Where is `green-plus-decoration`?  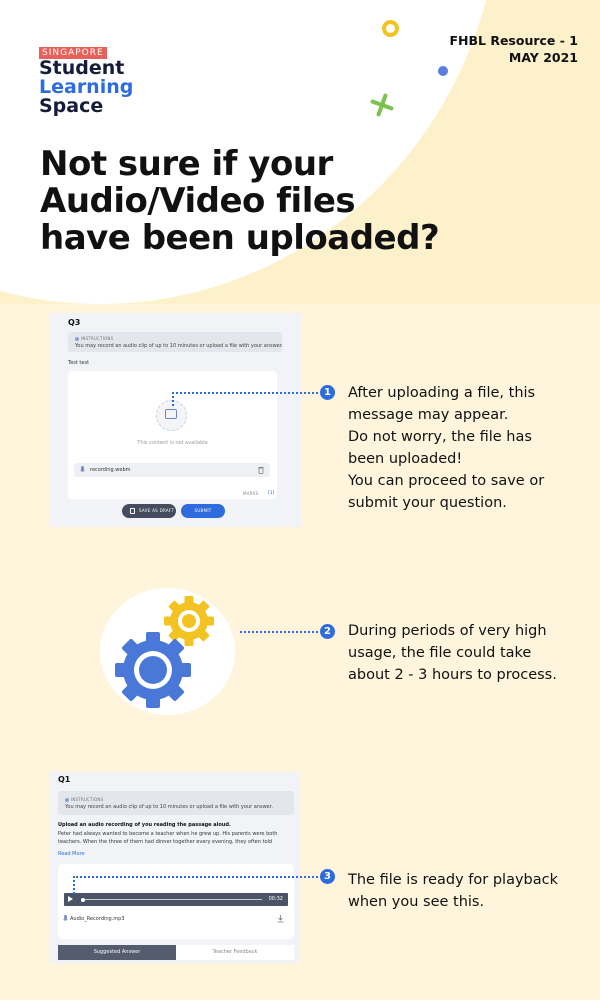 green-plus-decoration is located at coordinates (382, 105).